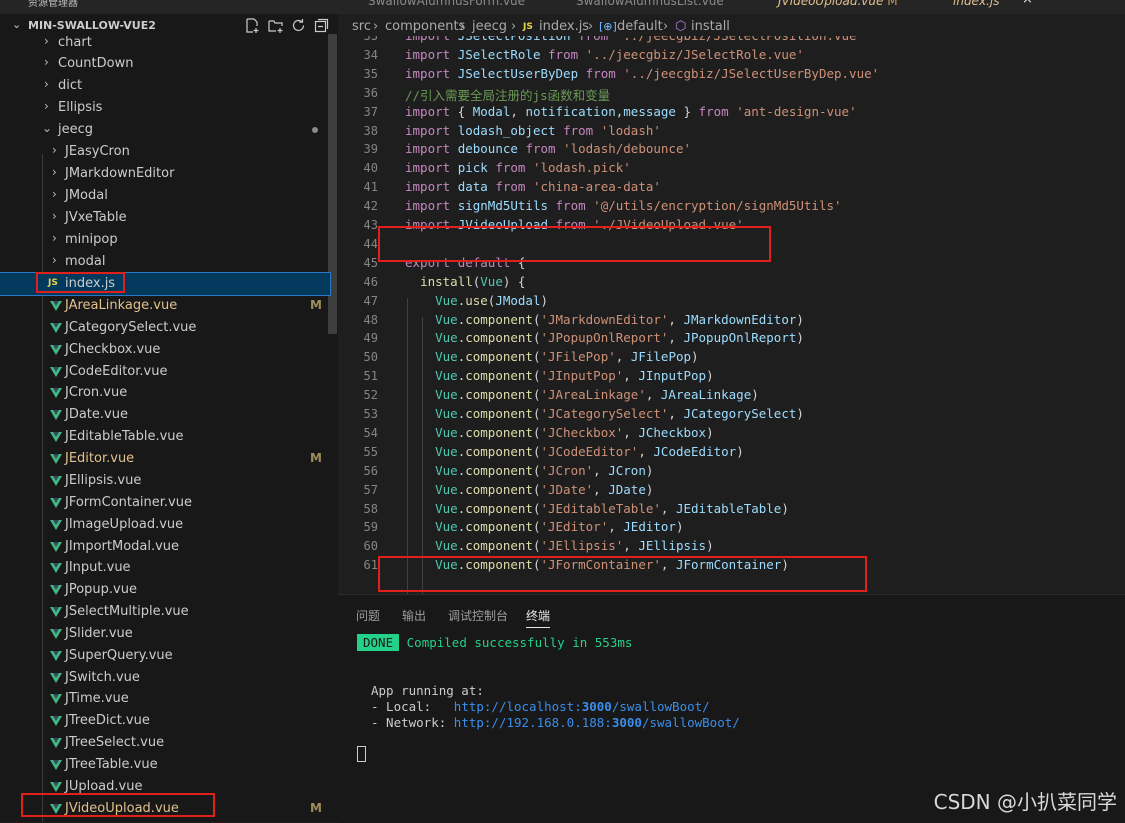 The width and height of the screenshot is (1125, 823). I want to click on breadcrumb-item: jeecg, so click(489, 26).